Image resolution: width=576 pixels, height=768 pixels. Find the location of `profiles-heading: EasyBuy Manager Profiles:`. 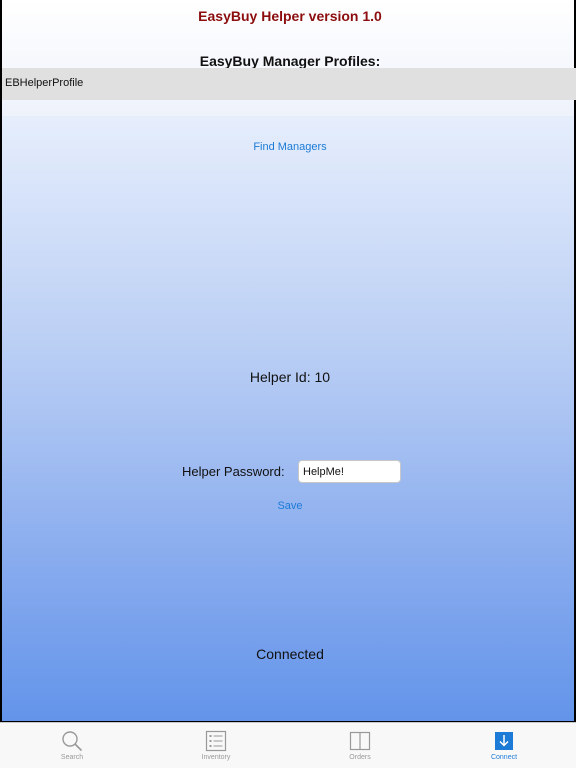

profiles-heading: EasyBuy Manager Profiles: is located at coordinates (290, 61).